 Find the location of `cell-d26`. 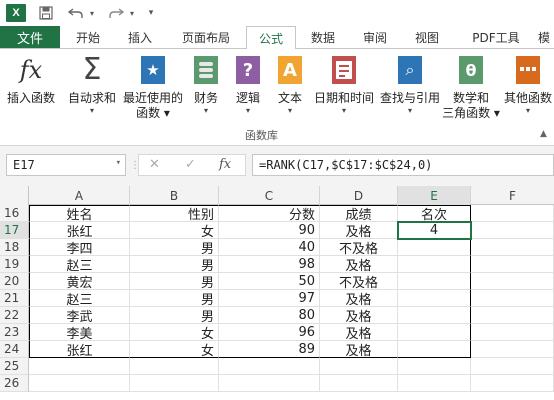

cell-d26 is located at coordinates (359, 383).